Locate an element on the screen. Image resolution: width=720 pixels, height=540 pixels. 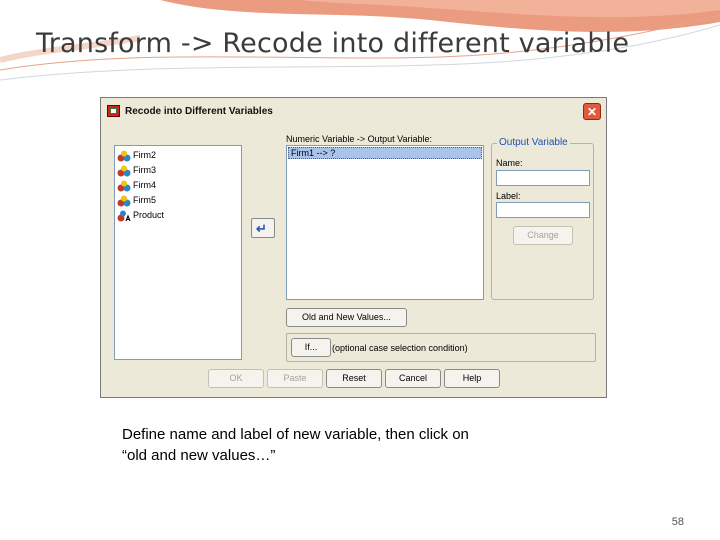
move-variable-button: ↵ is located at coordinates (263, 228).